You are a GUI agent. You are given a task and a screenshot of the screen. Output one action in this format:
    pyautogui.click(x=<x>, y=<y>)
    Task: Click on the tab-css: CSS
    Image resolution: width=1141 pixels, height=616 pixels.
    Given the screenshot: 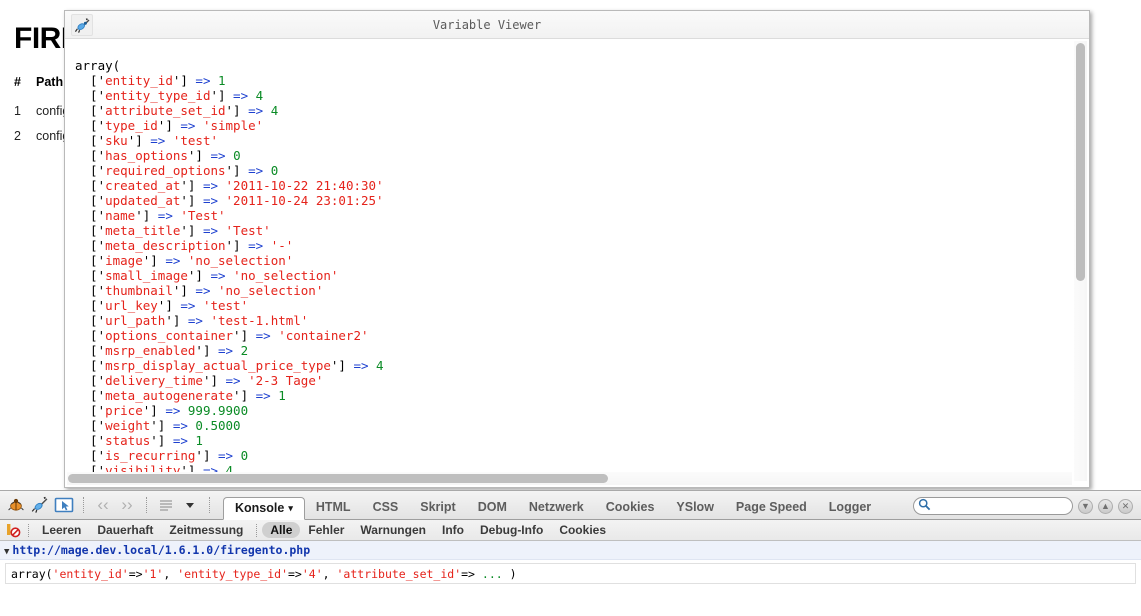 What is the action you would take?
    pyautogui.click(x=386, y=508)
    